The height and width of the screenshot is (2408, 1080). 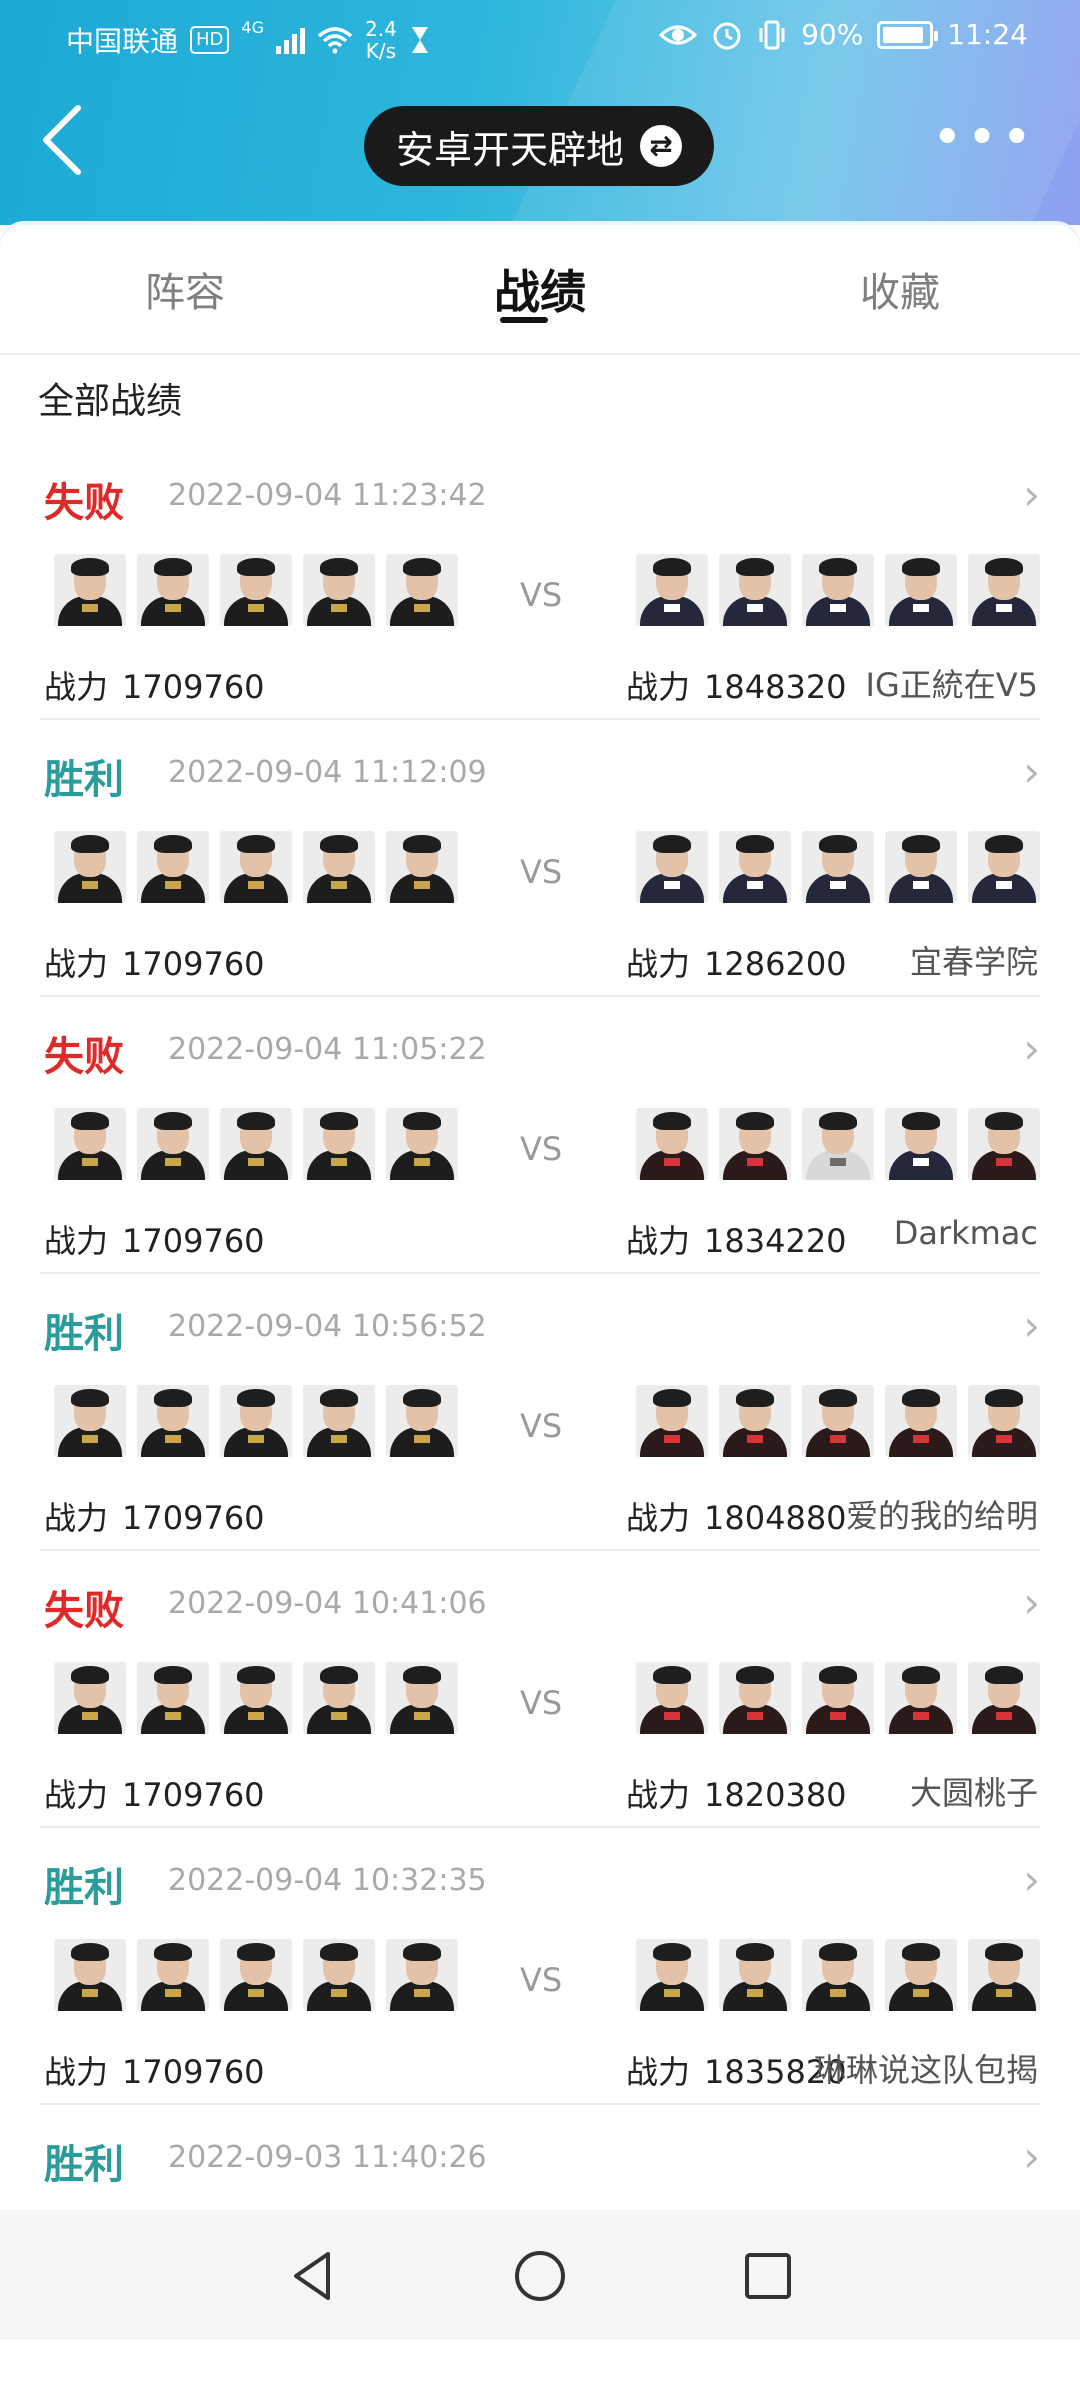 What do you see at coordinates (62, 140) in the screenshot?
I see `chevron-left-icon` at bounding box center [62, 140].